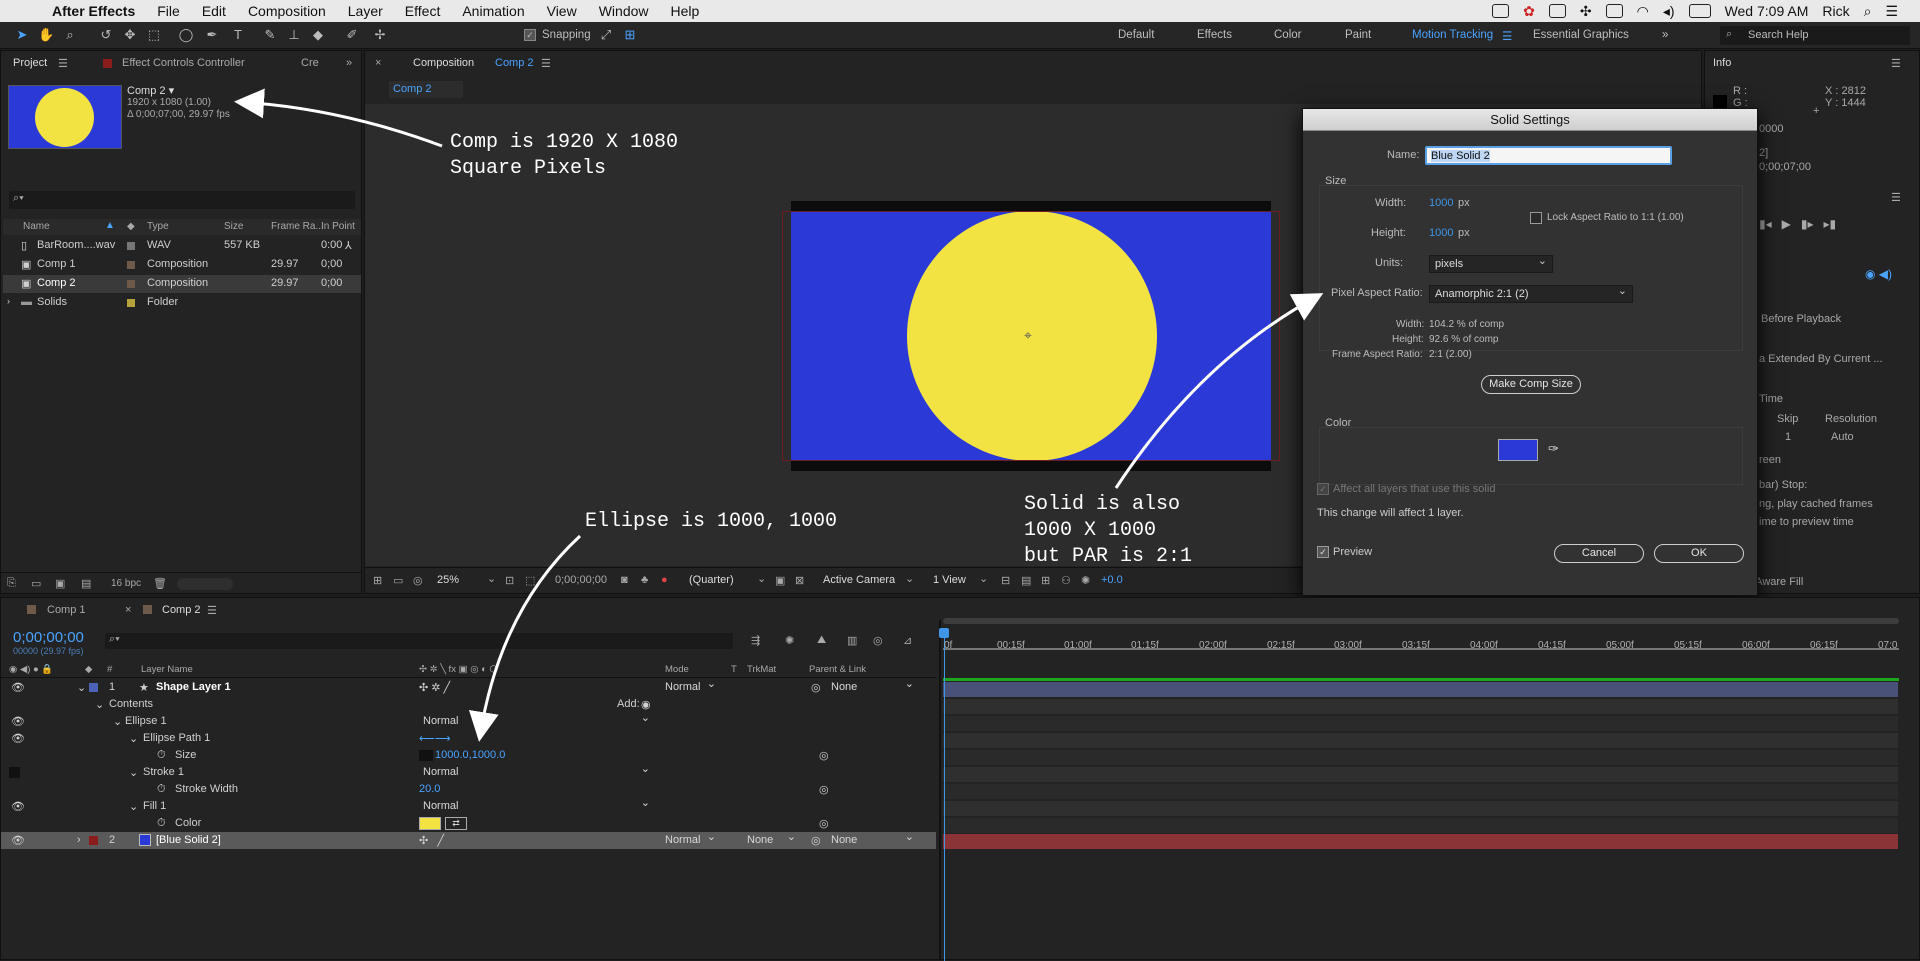 The height and width of the screenshot is (961, 1920). I want to click on annotation-solid: Solid is also 1000 X 1000 but PAR is 2:1, so click(1108, 530).